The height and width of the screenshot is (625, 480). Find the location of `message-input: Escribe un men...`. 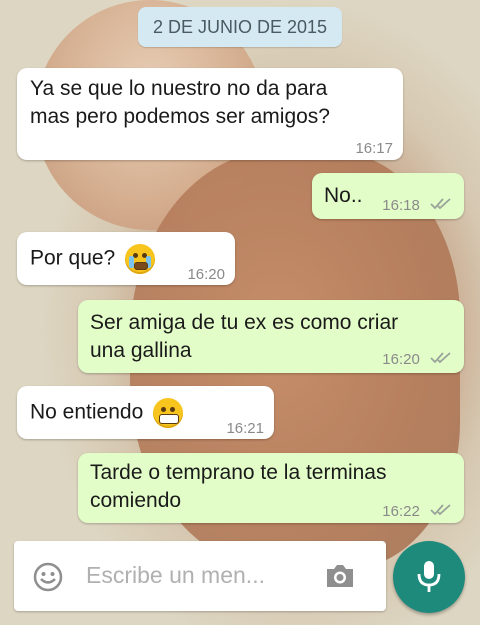

message-input: Escribe un men... is located at coordinates (175, 575).